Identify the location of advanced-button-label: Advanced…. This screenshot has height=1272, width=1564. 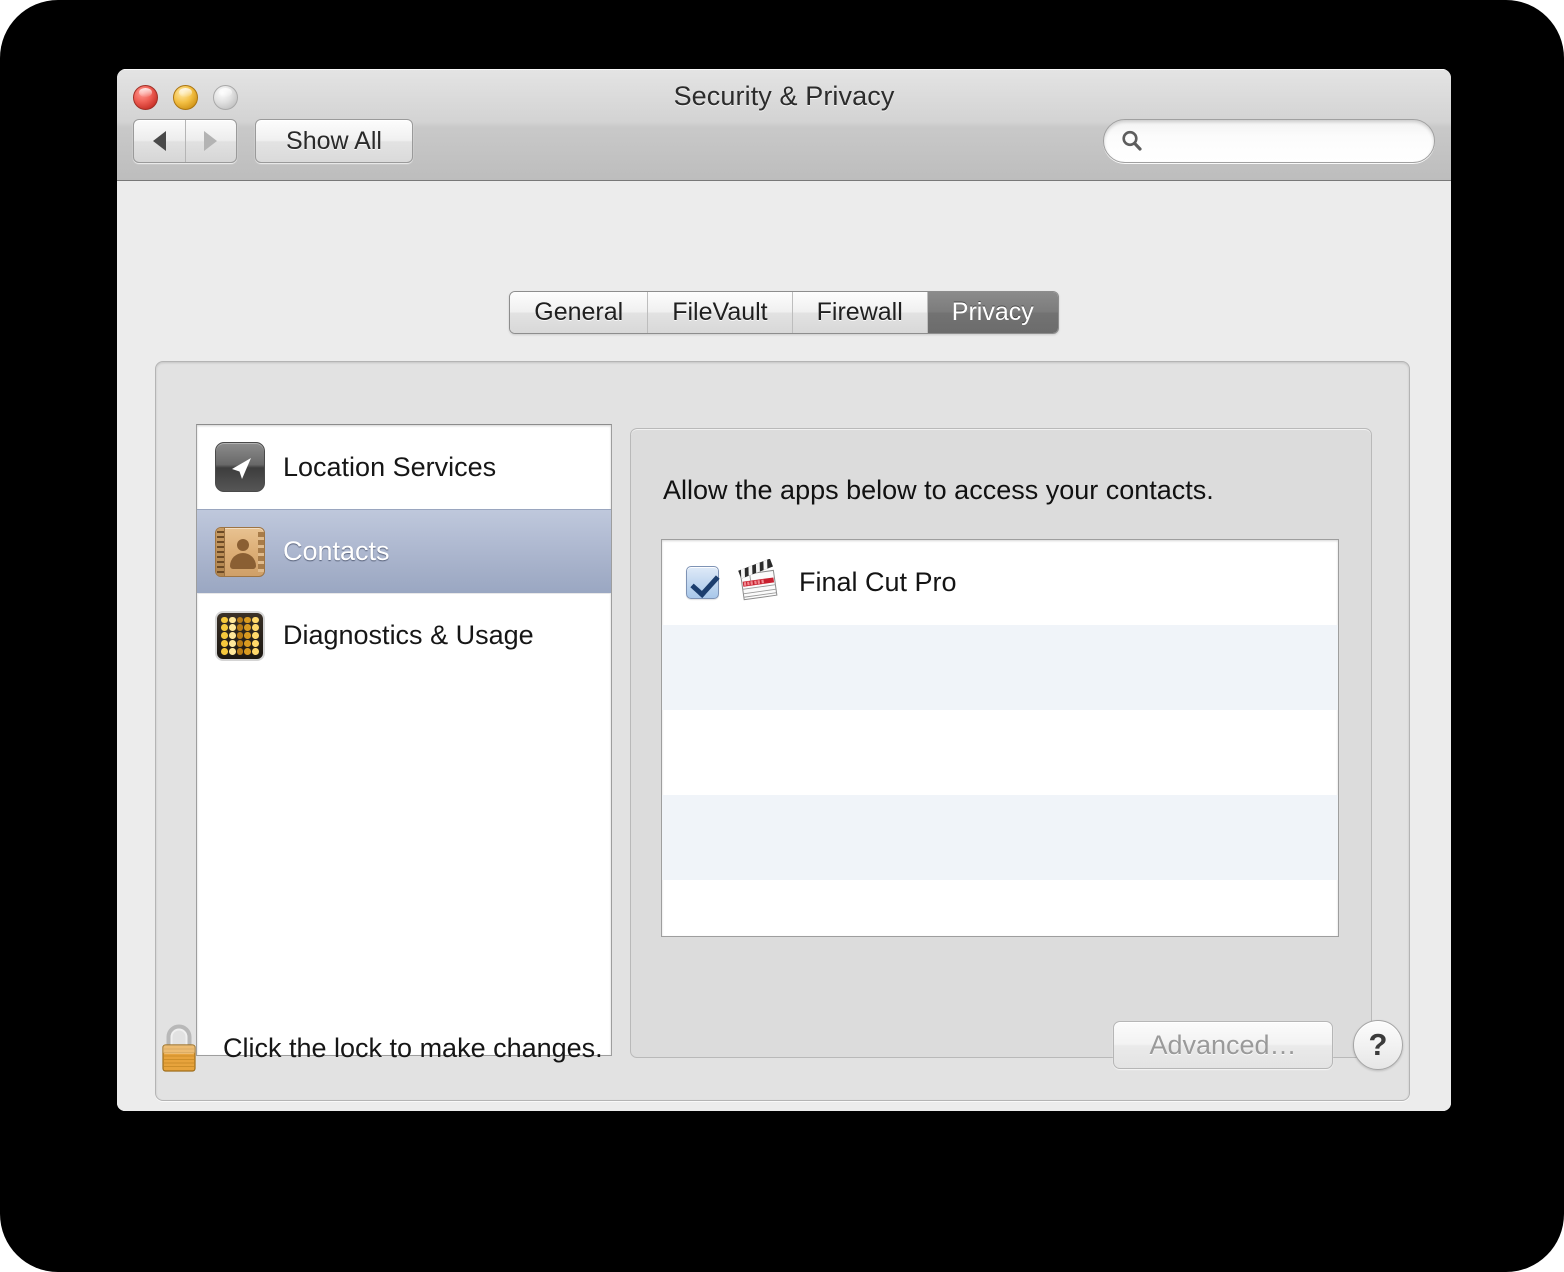
(1223, 1044).